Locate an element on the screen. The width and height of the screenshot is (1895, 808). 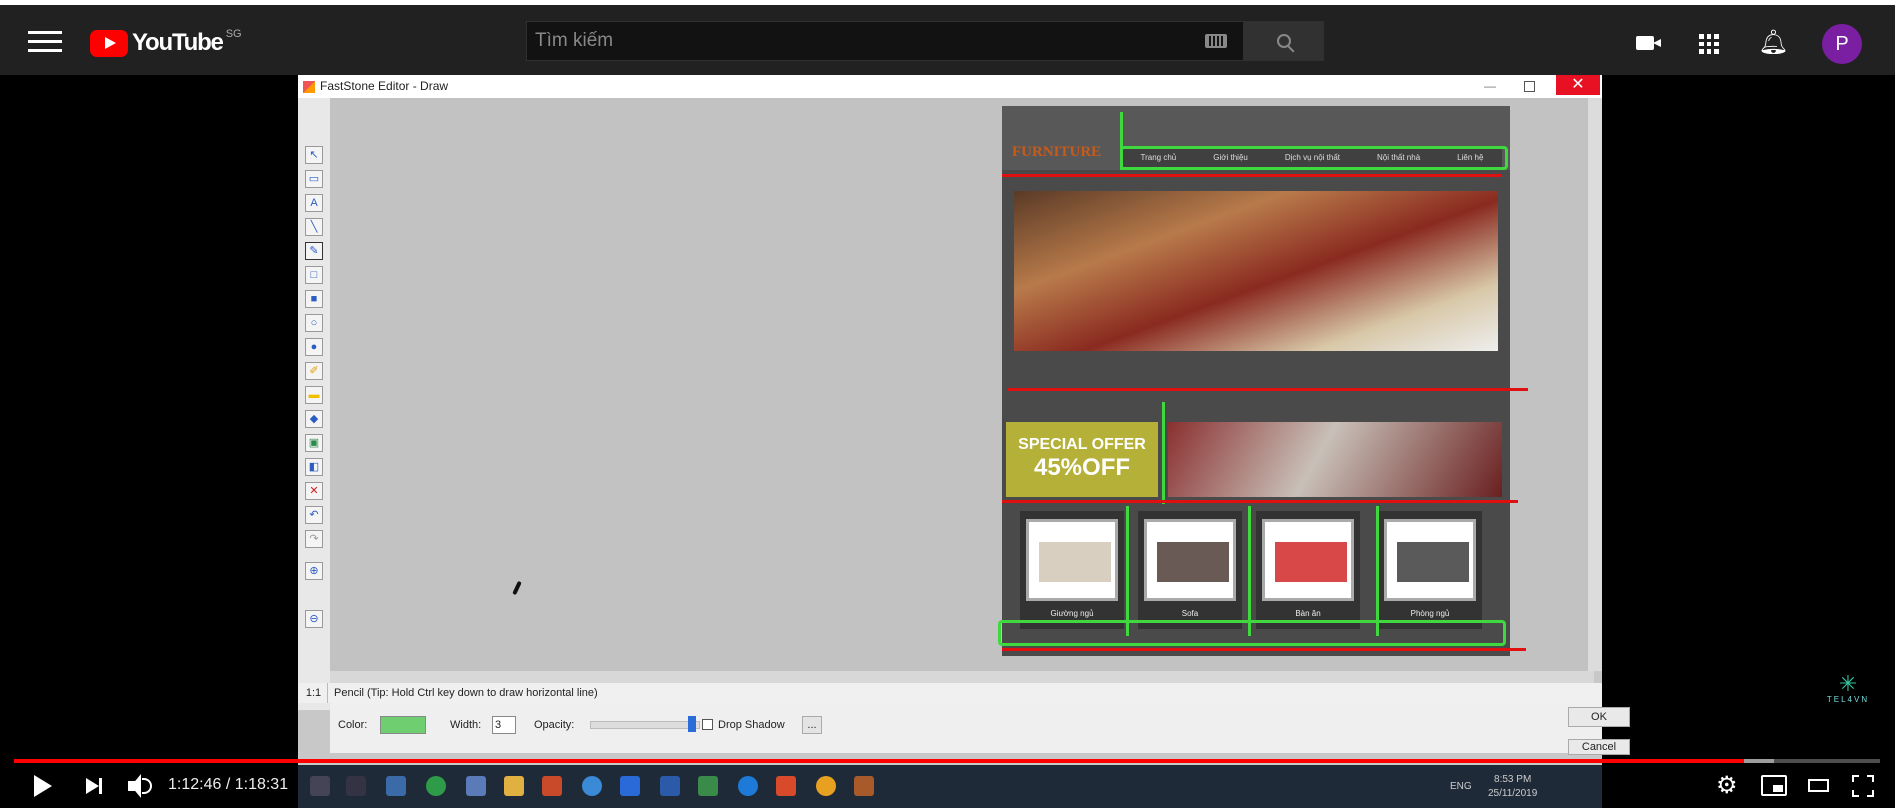
editor-title-bar: FastStone Editor - Draw — ✕ is located at coordinates (950, 86).